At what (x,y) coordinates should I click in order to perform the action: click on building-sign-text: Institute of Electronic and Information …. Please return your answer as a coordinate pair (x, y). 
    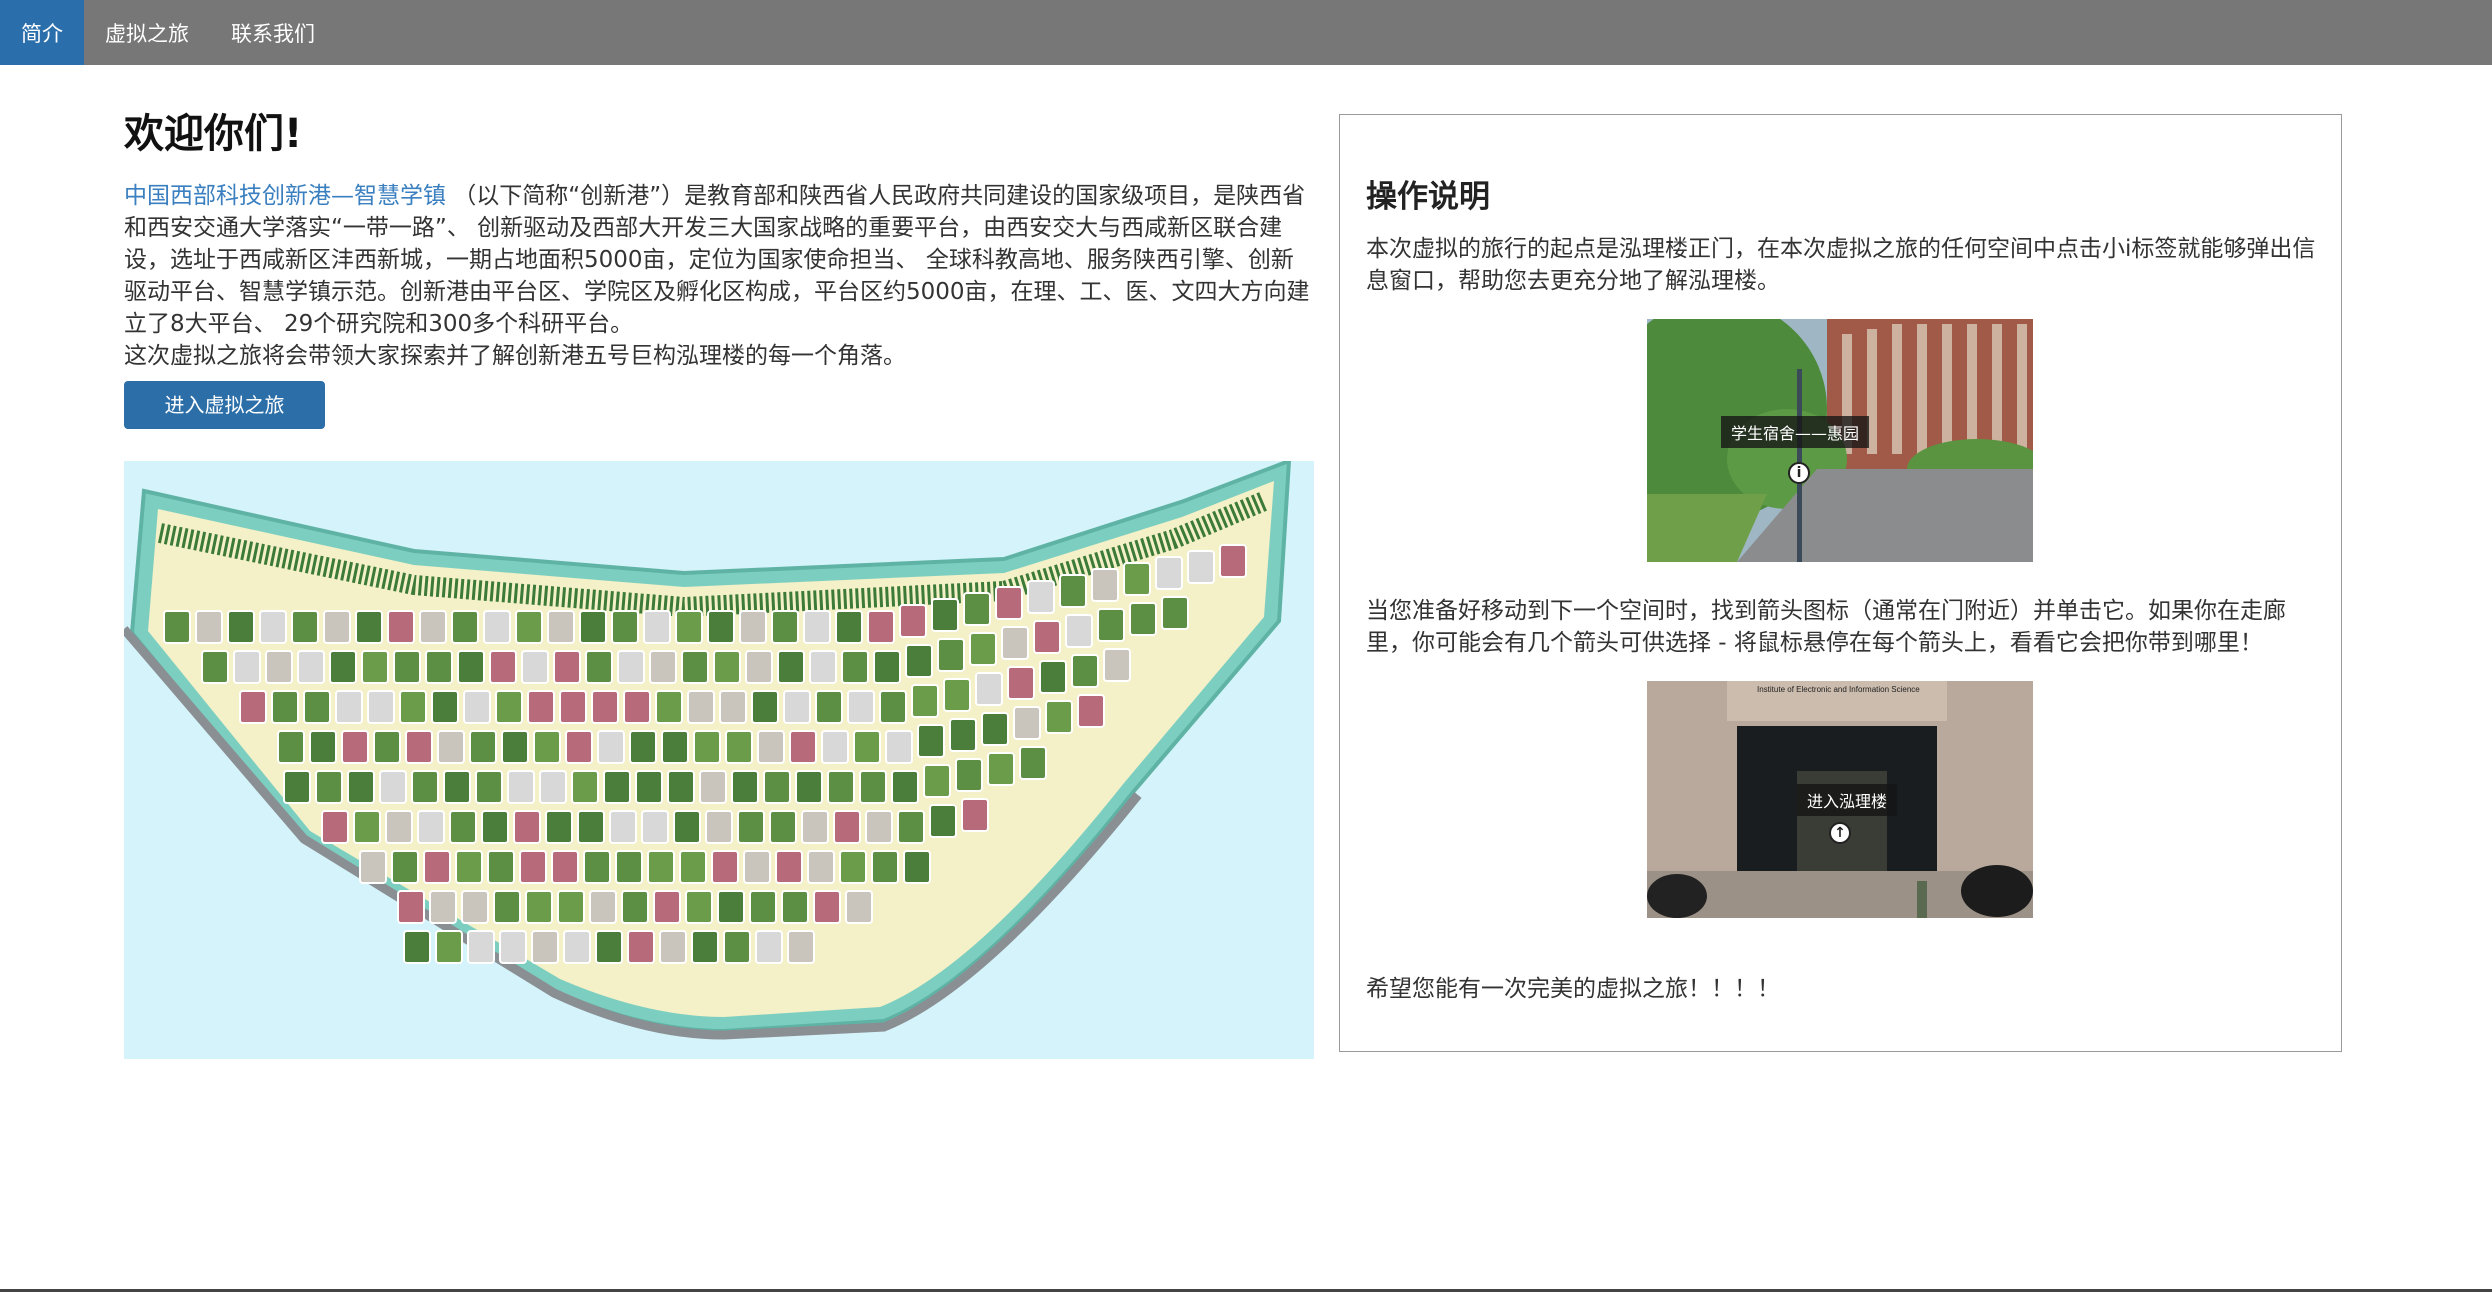
    Looking at the image, I should click on (1838, 689).